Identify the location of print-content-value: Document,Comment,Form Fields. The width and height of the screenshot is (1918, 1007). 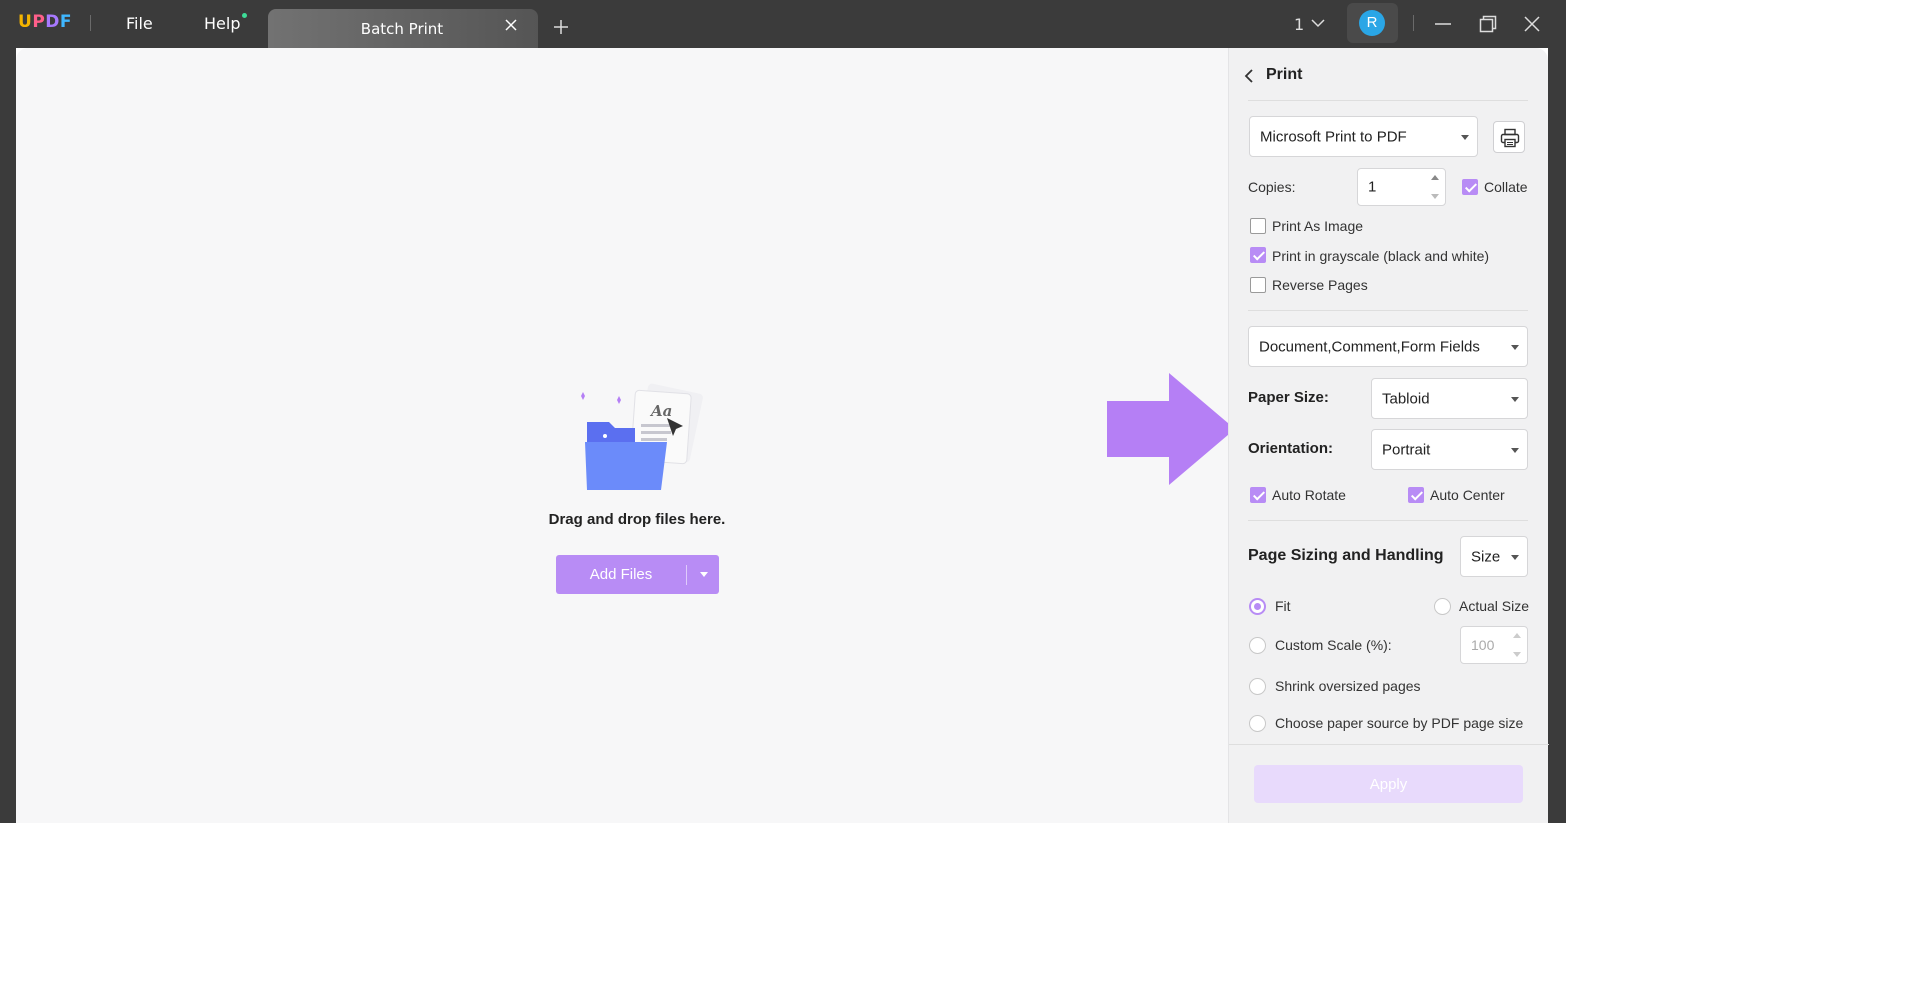
(1369, 346).